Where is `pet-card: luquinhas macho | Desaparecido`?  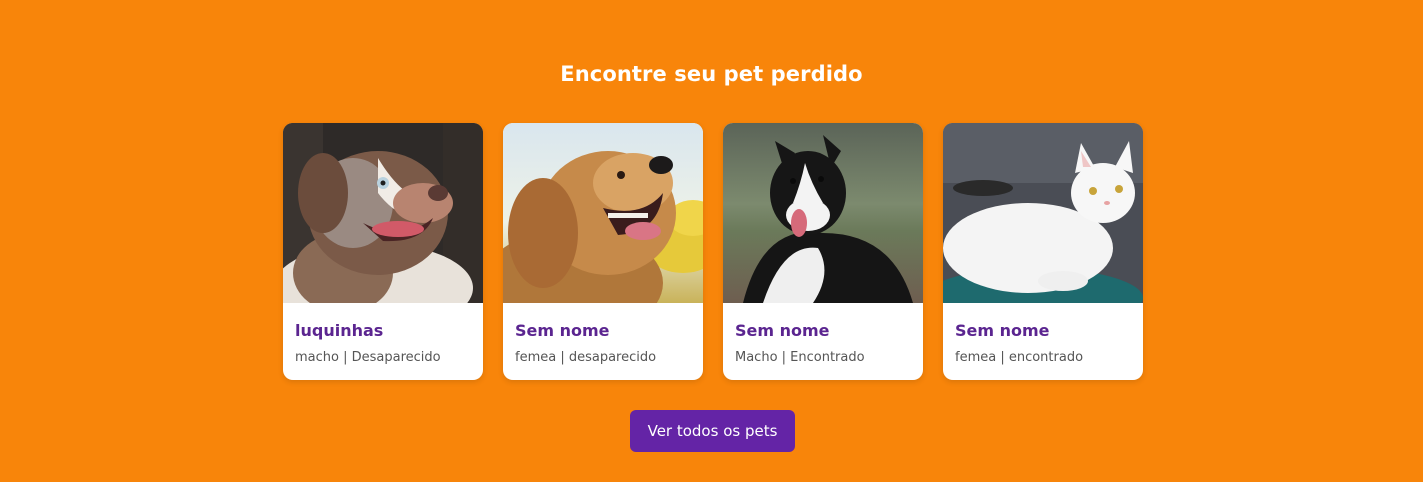 pet-card: luquinhas macho | Desaparecido is located at coordinates (383, 251).